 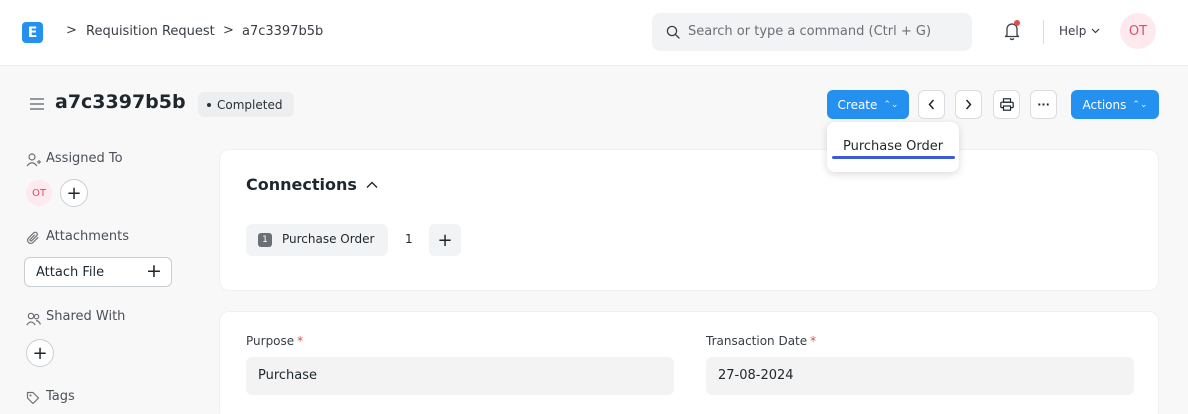 I want to click on shared-with-label: Shared With, so click(x=86, y=316).